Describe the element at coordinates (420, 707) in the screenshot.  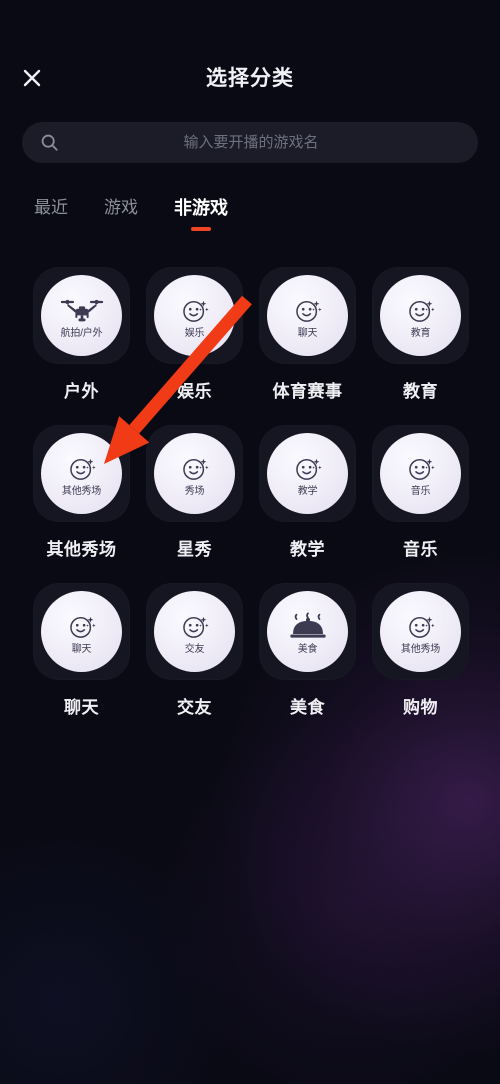
I see `category-label: 购物` at that location.